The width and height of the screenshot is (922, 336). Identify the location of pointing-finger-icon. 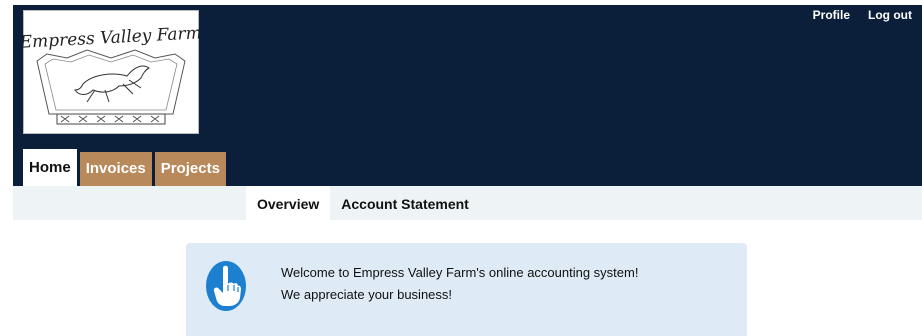
(226, 286).